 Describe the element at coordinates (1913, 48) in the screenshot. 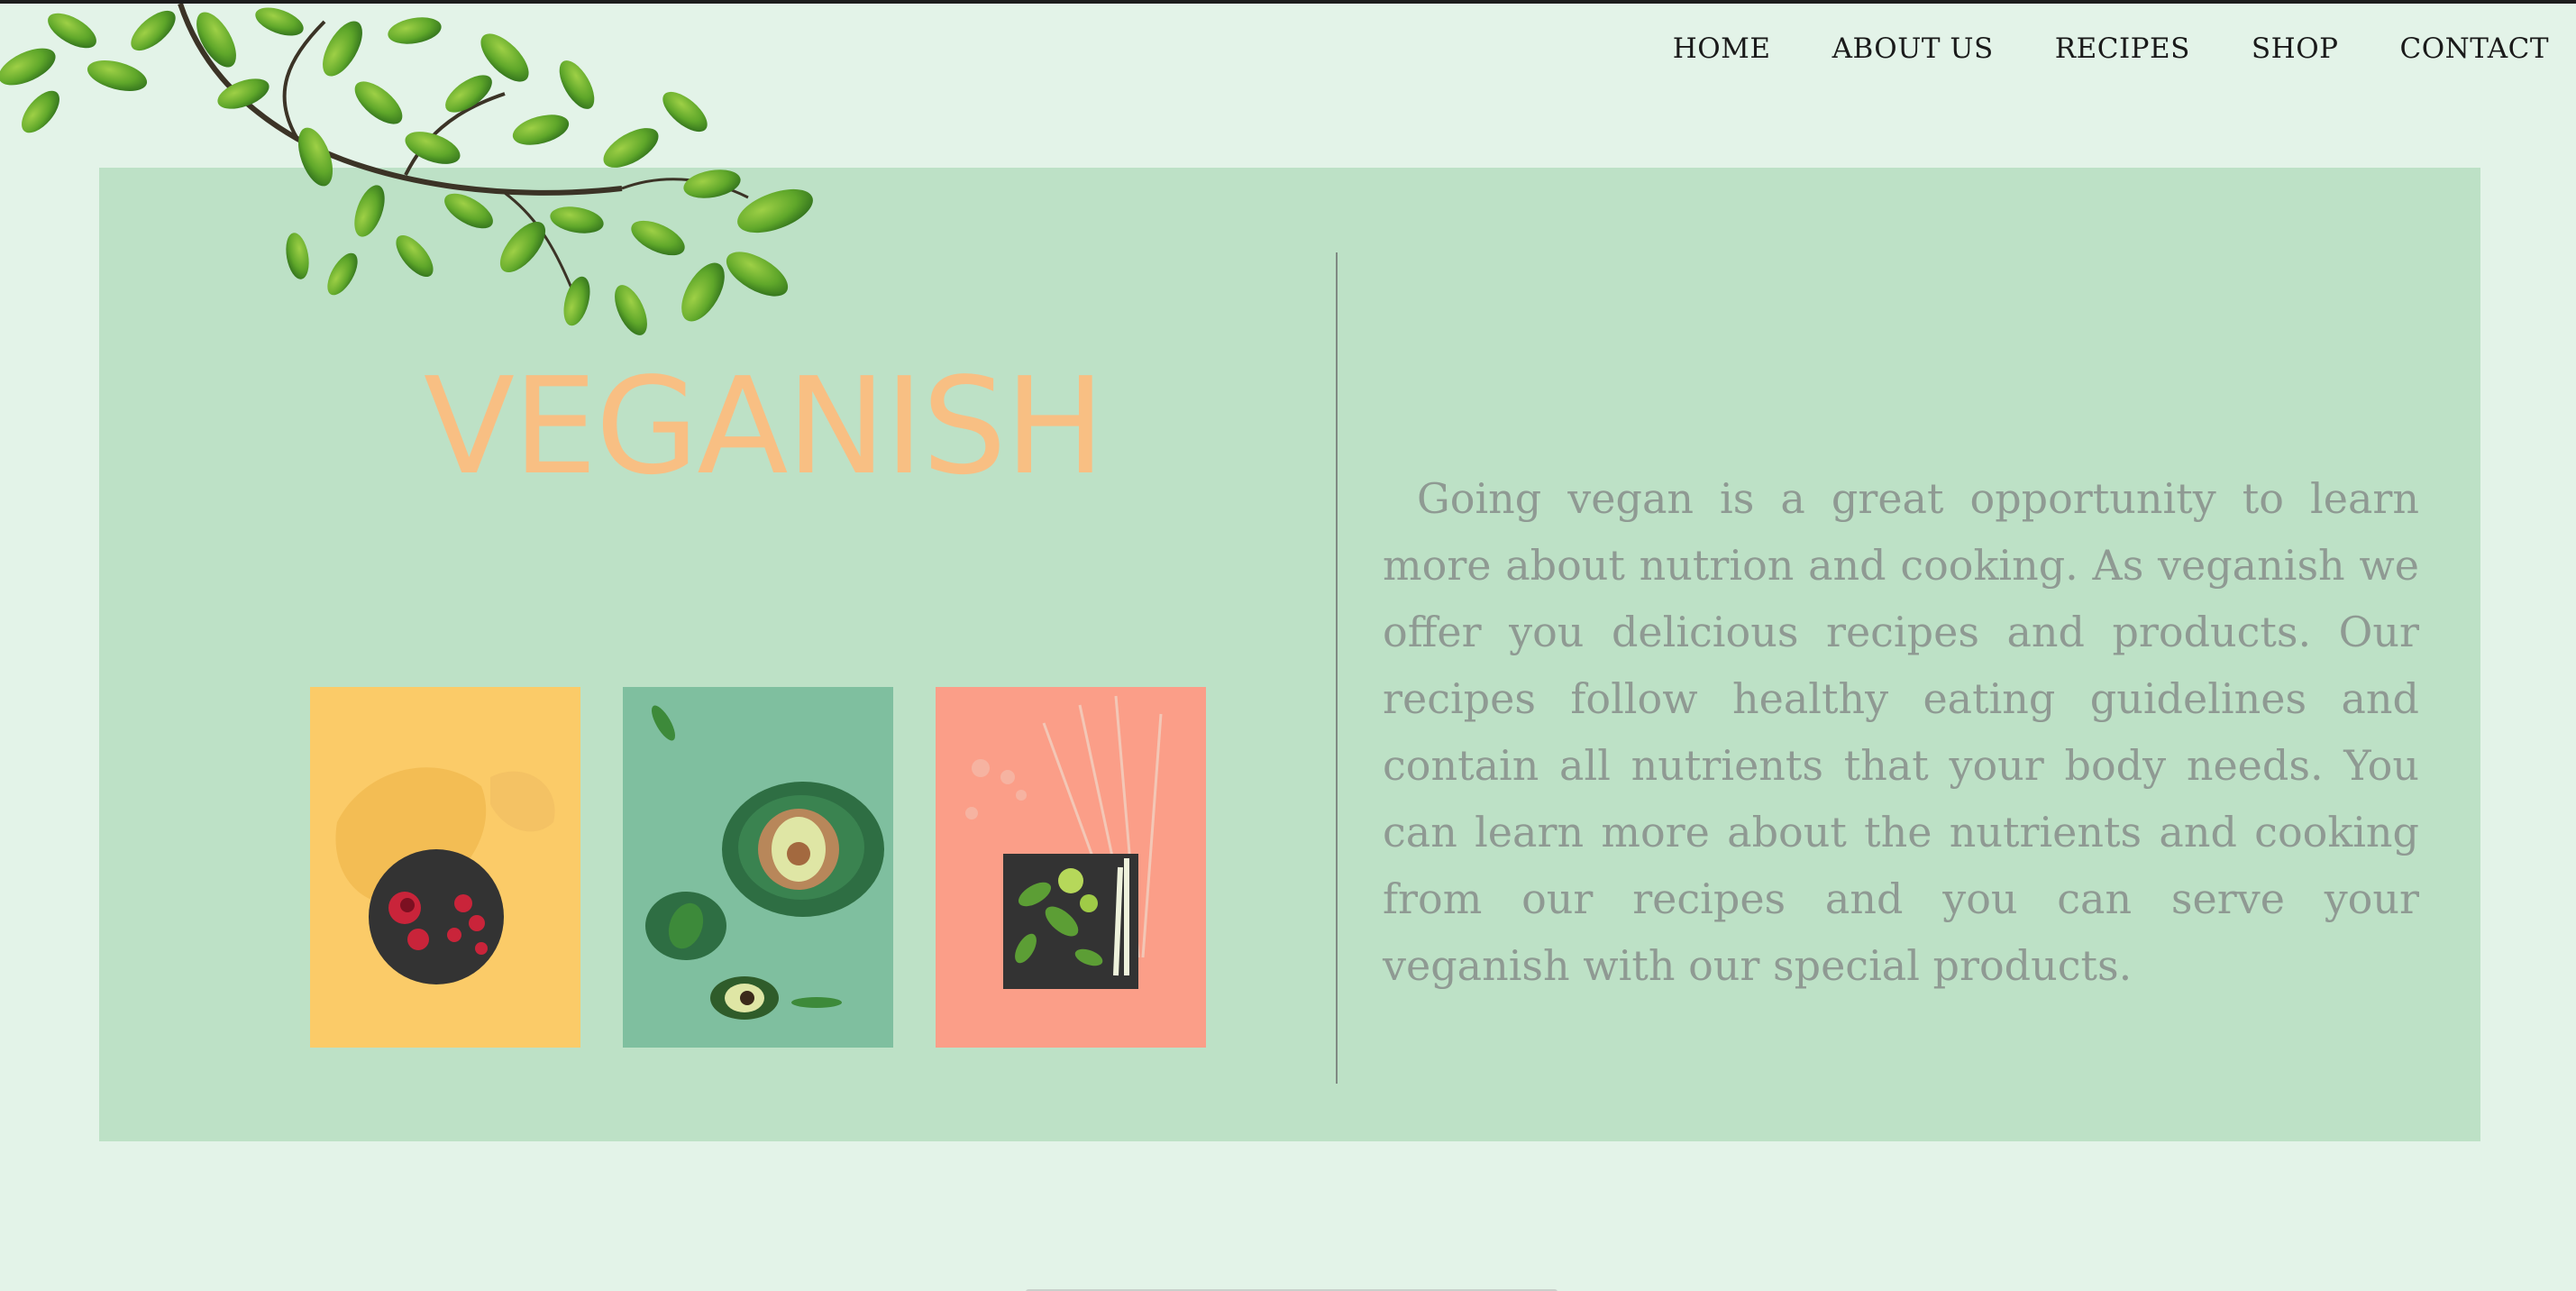

I see `nav-about-us: ABOUT US` at that location.